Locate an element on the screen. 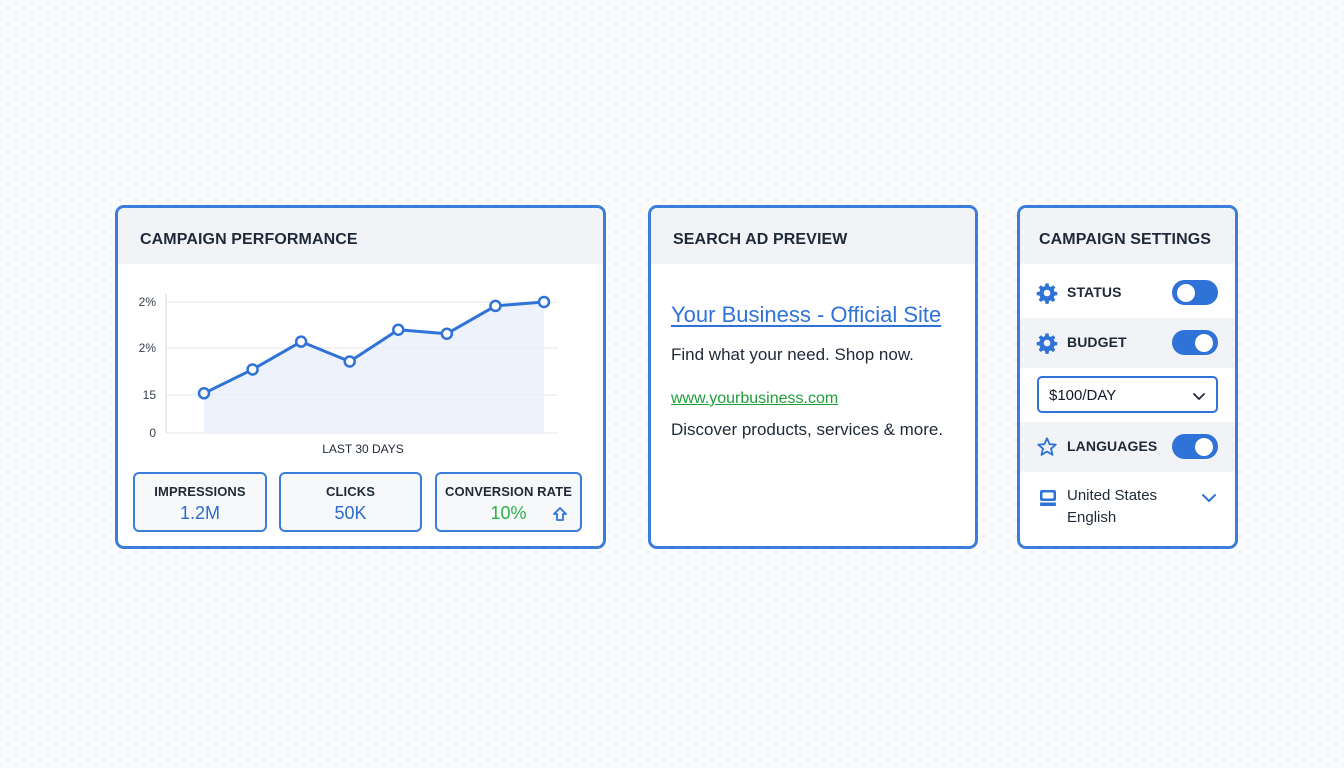 The image size is (1344, 768). locale-selector: United States English is located at coordinates (1127, 511).